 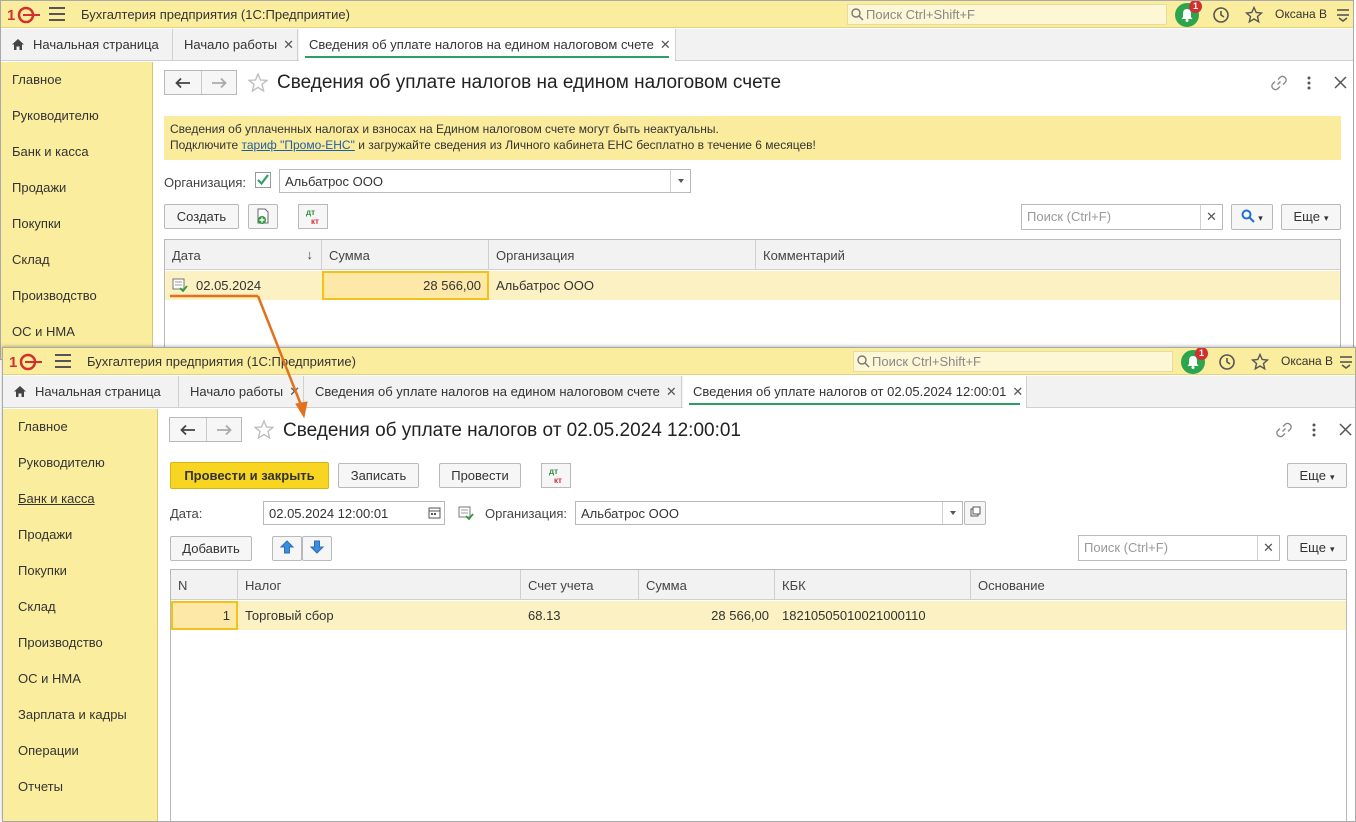 What do you see at coordinates (249, 475) in the screenshot?
I see `post-and-close-button: Провести и закрыть` at bounding box center [249, 475].